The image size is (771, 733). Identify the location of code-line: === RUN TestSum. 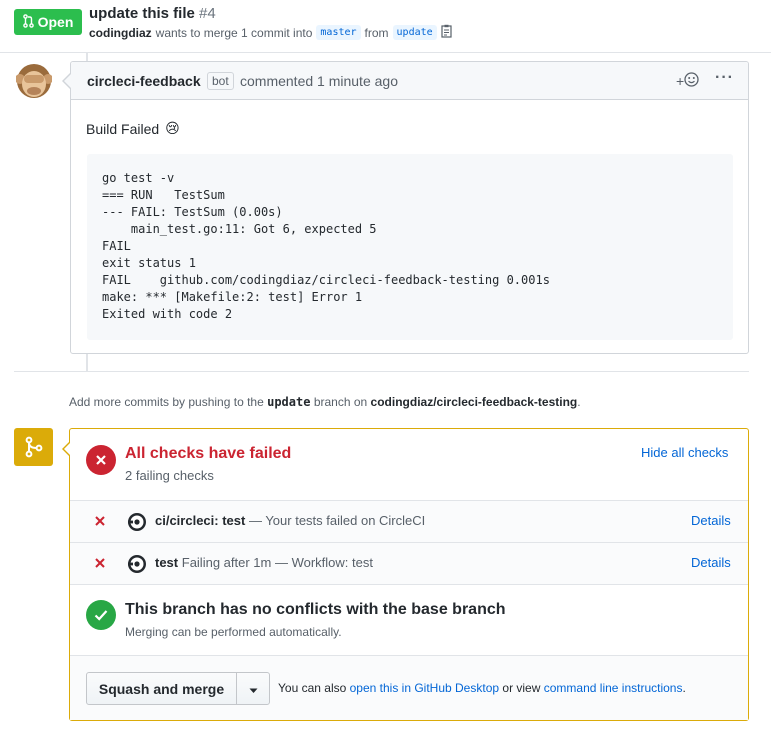
(163, 195).